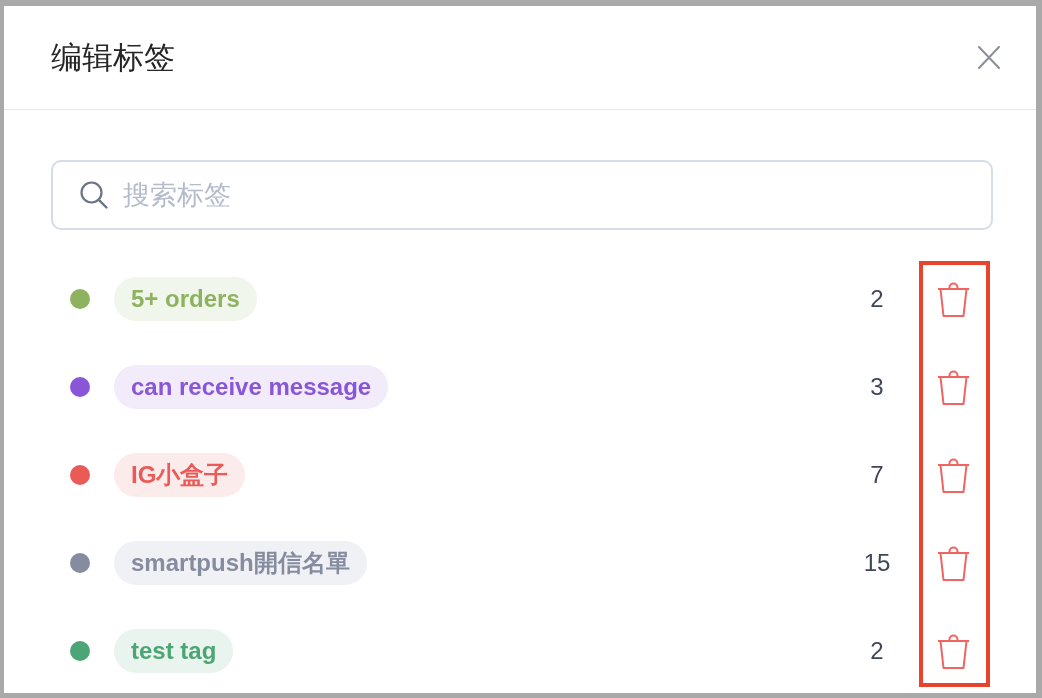 The height and width of the screenshot is (698, 1042). I want to click on tag-label: test tag, so click(174, 651).